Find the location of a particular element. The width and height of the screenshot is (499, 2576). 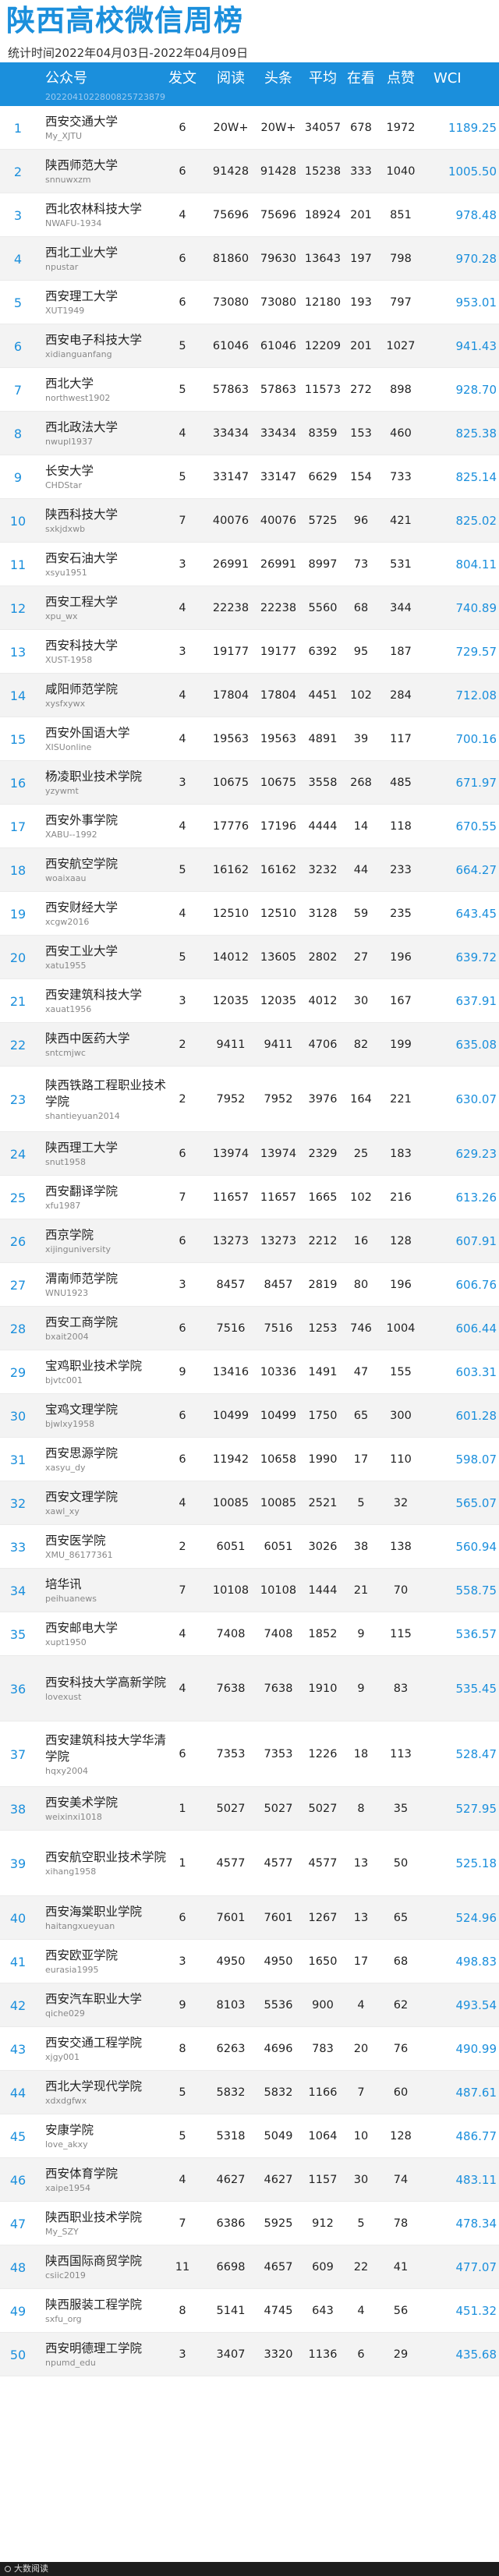

yd-cell: 6698 is located at coordinates (231, 2267).